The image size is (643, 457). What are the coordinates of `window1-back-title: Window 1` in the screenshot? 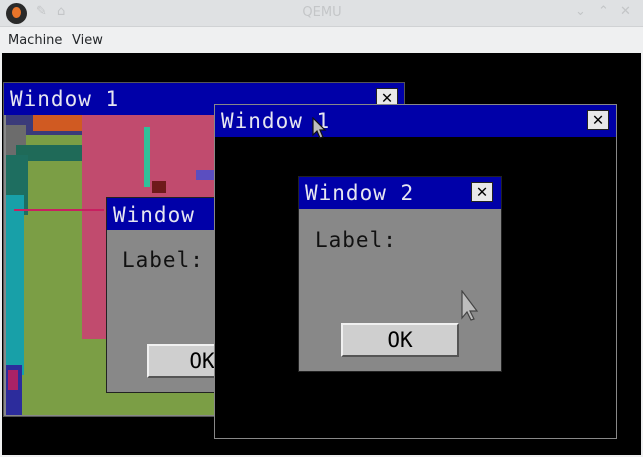 It's located at (65, 99).